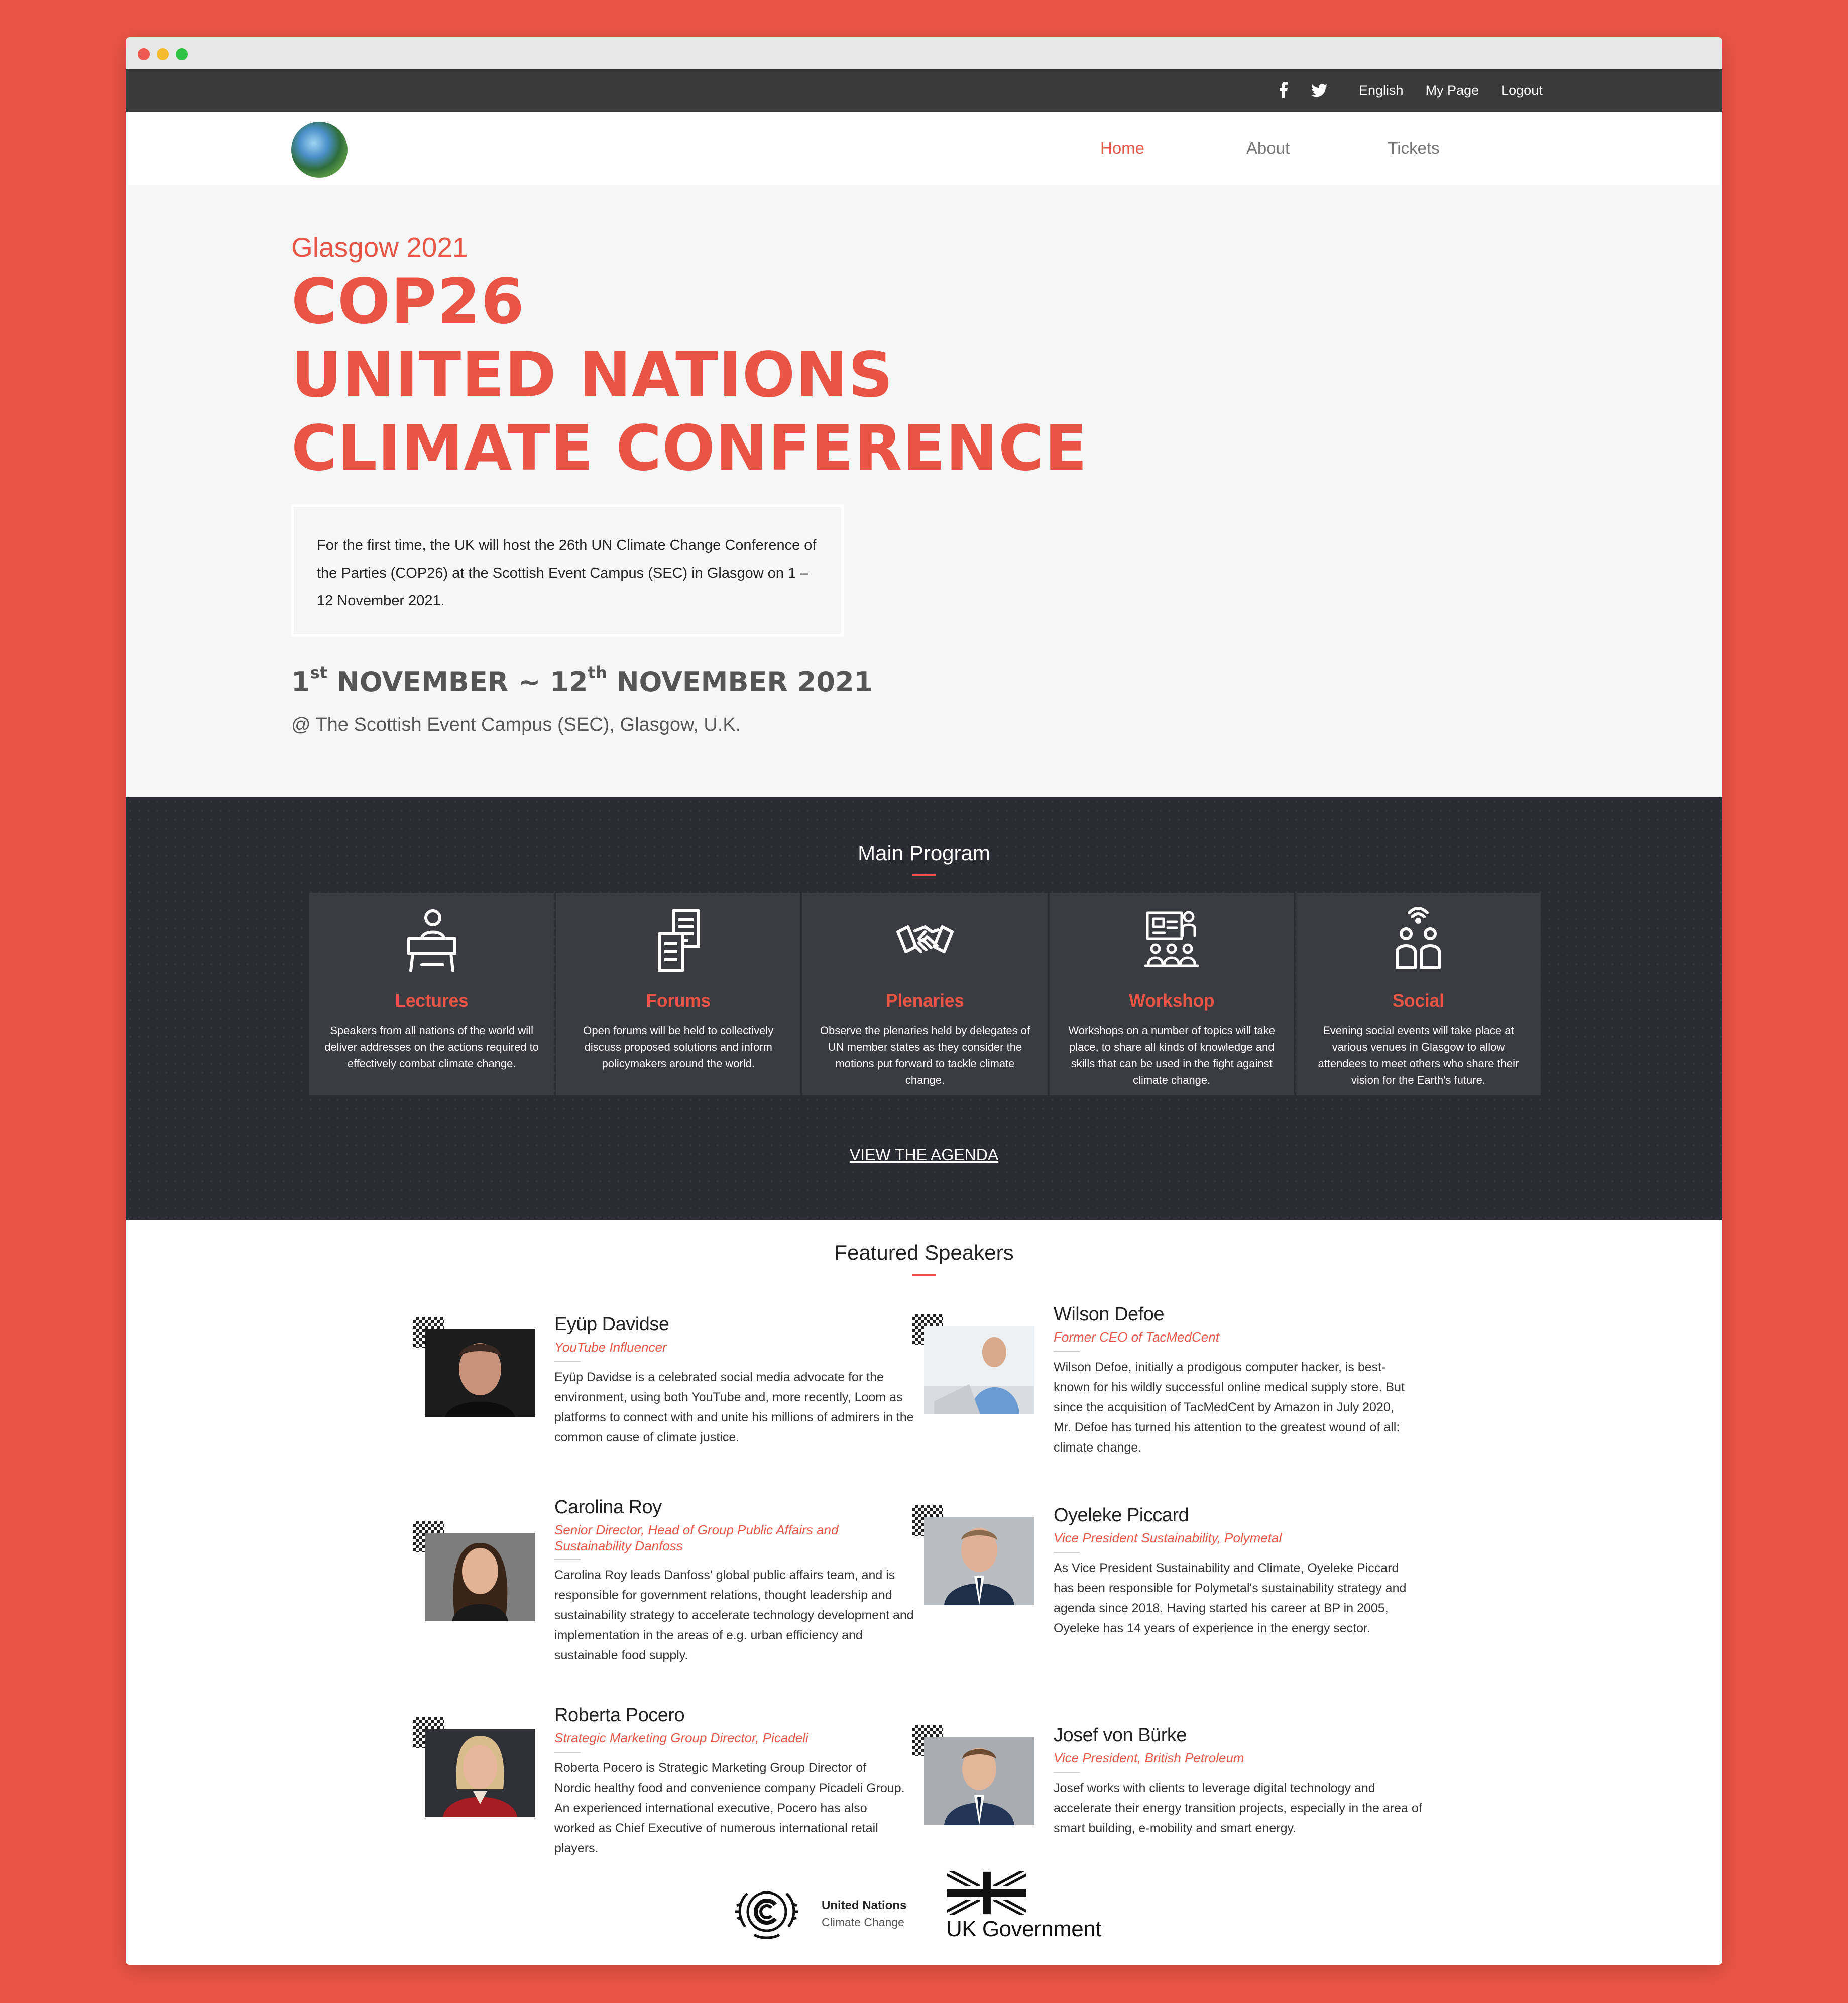 The height and width of the screenshot is (2003, 1848). I want to click on program-heading-underline, so click(924, 875).